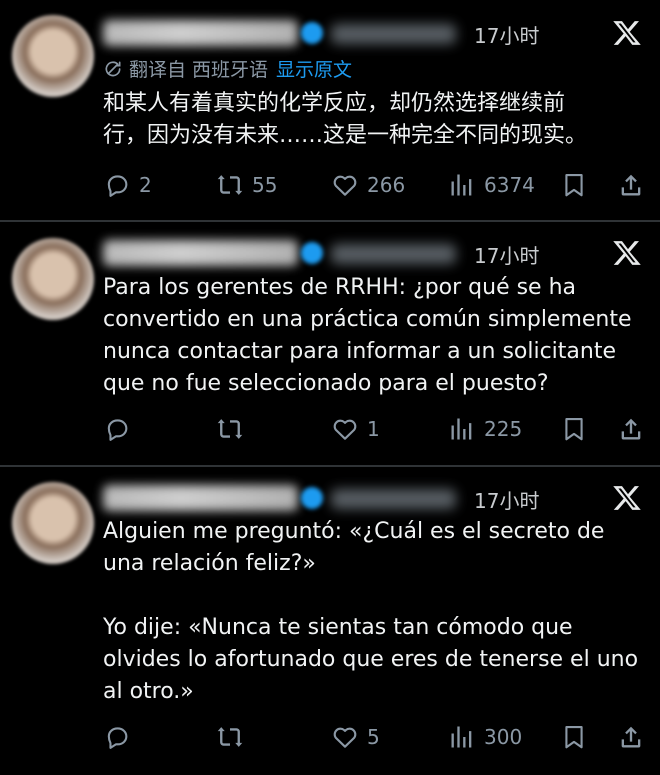 Image resolution: width=660 pixels, height=775 pixels. What do you see at coordinates (386, 185) in the screenshot?
I see `like-count: 266` at bounding box center [386, 185].